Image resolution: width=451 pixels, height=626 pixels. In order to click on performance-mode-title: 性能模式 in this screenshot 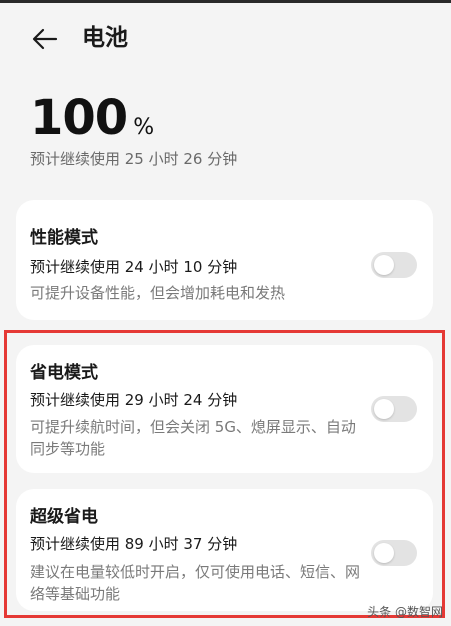, I will do `click(64, 238)`.